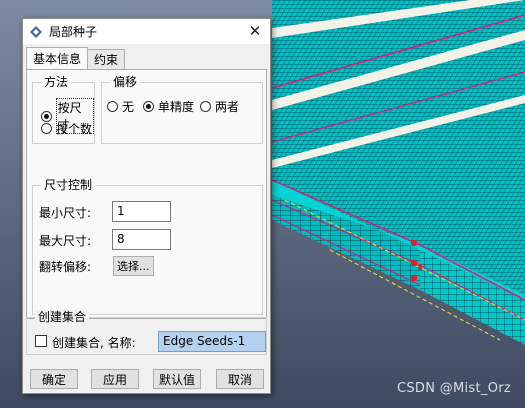  I want to click on method-legend: 方法, so click(56, 82).